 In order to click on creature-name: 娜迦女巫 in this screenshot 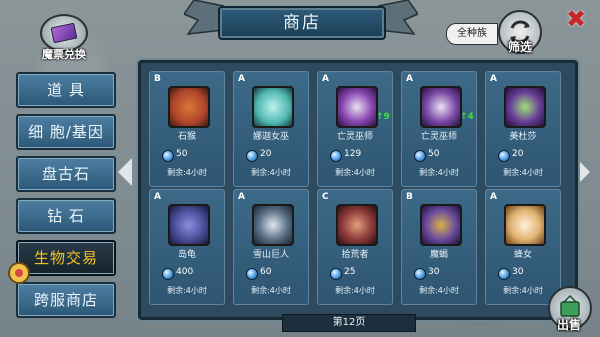, I will do `click(270, 137)`.